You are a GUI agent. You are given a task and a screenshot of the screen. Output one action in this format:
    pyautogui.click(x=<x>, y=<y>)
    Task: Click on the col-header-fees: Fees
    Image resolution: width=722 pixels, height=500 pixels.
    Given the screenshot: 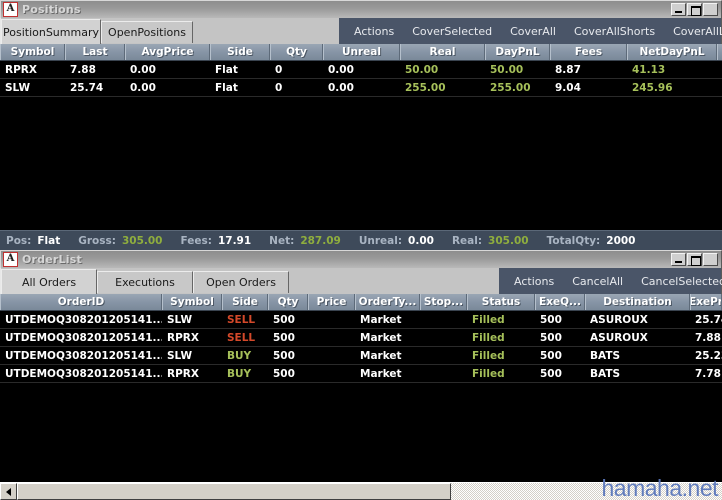 What is the action you would take?
    pyautogui.click(x=588, y=52)
    